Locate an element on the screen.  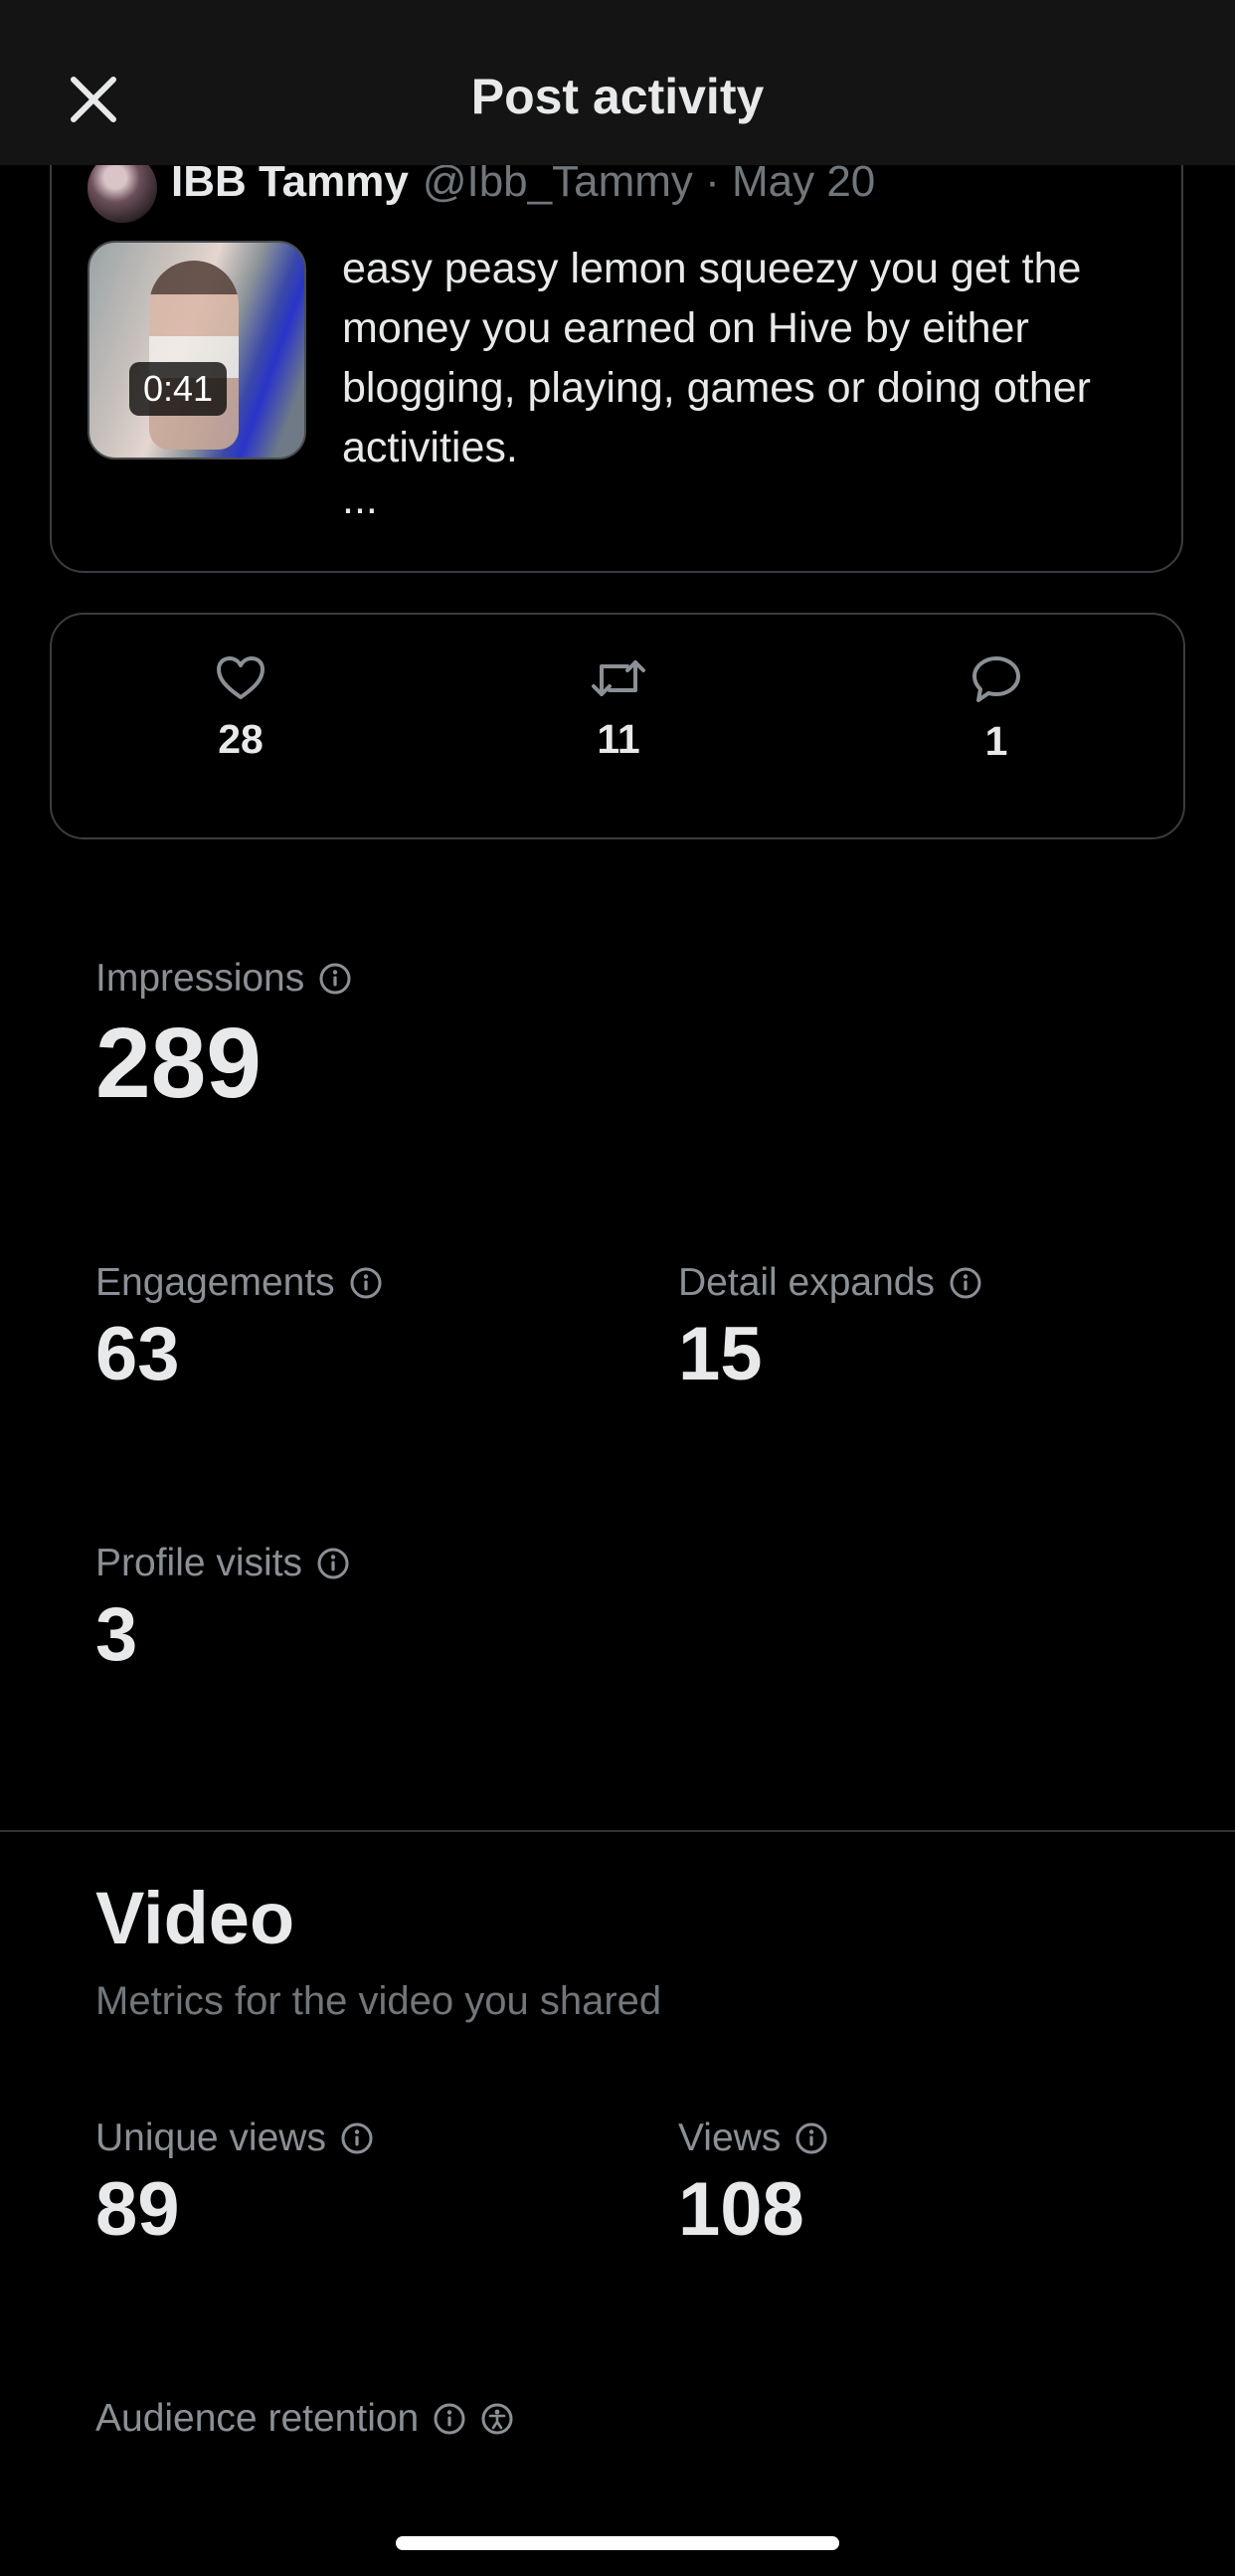
impressions-value: 289 is located at coordinates (178, 1063).